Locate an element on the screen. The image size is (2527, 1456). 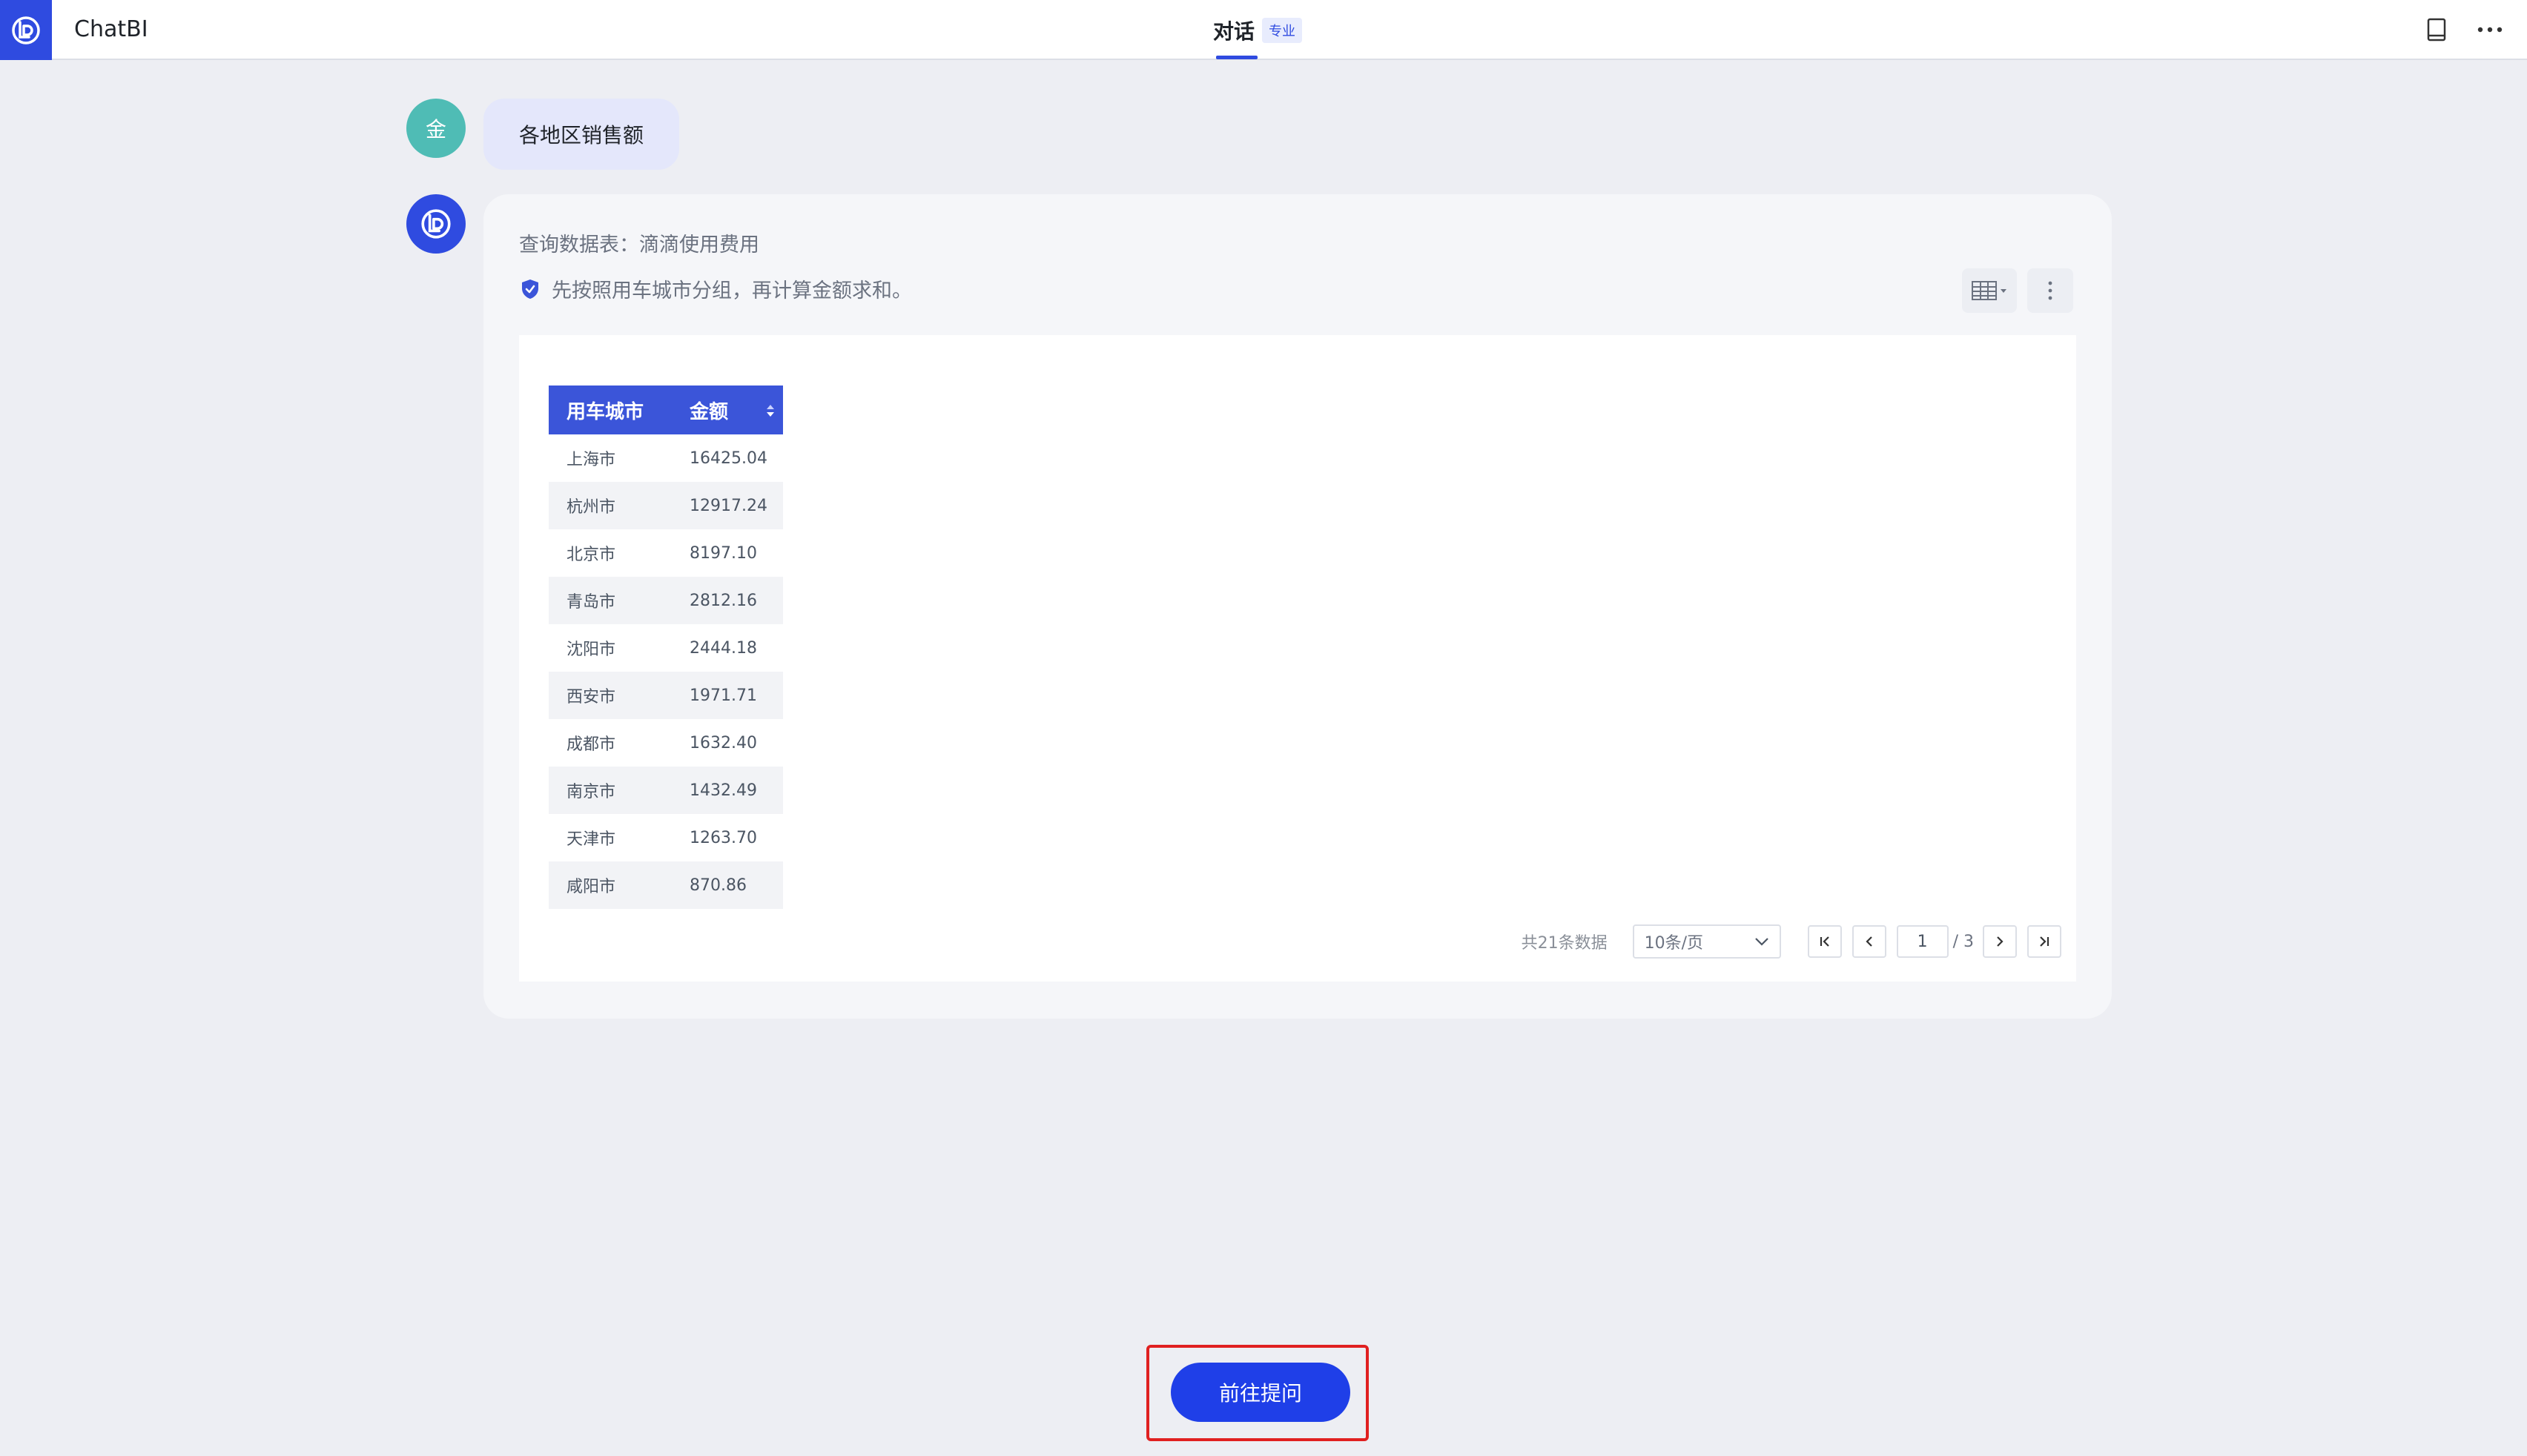
table-header-row: 用车城市 金额 is located at coordinates (666, 409).